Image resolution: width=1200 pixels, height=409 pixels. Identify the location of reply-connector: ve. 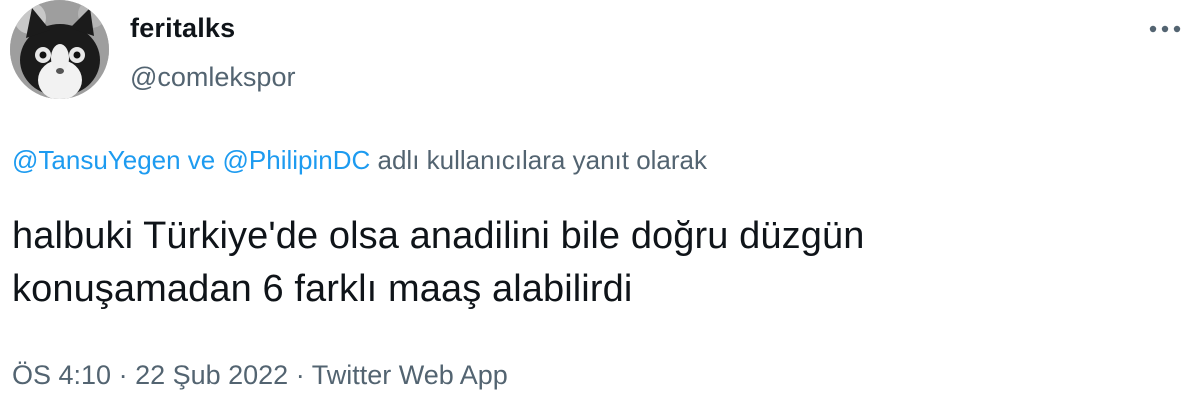
(201, 160).